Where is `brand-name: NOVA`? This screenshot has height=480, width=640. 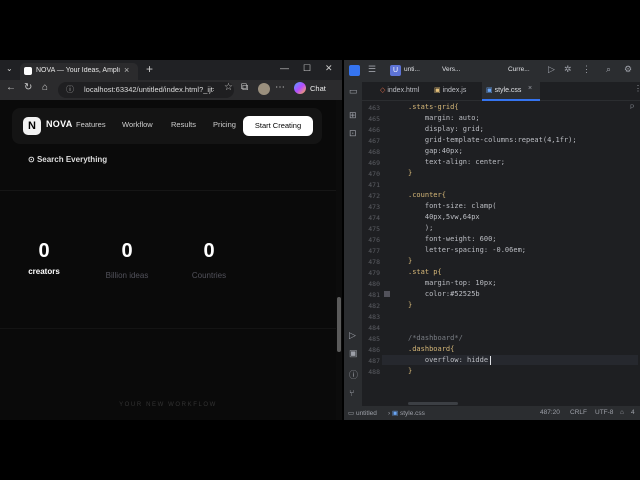
brand-name: NOVA is located at coordinates (59, 124).